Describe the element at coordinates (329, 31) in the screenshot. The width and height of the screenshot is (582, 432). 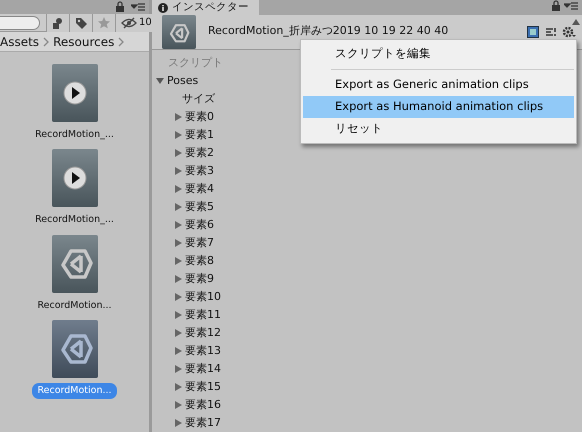
I see `object-title: RecordMotion_折岸みつ2019 10 19 22 40 40` at that location.